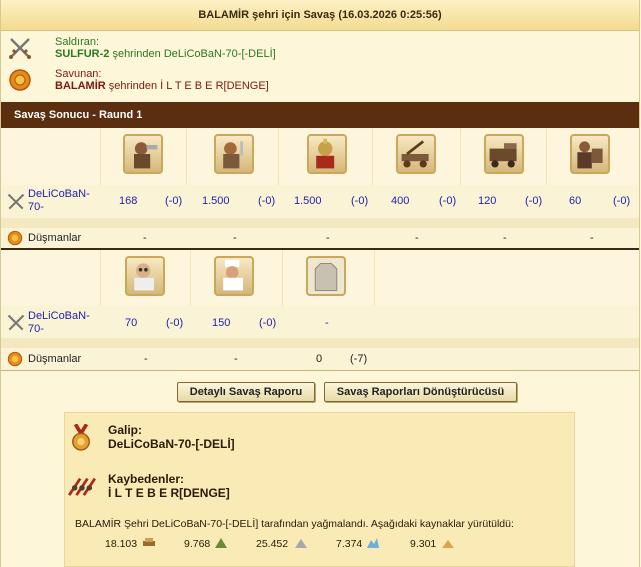 The width and height of the screenshot is (641, 567). I want to click on unit-count: 168, so click(128, 201).